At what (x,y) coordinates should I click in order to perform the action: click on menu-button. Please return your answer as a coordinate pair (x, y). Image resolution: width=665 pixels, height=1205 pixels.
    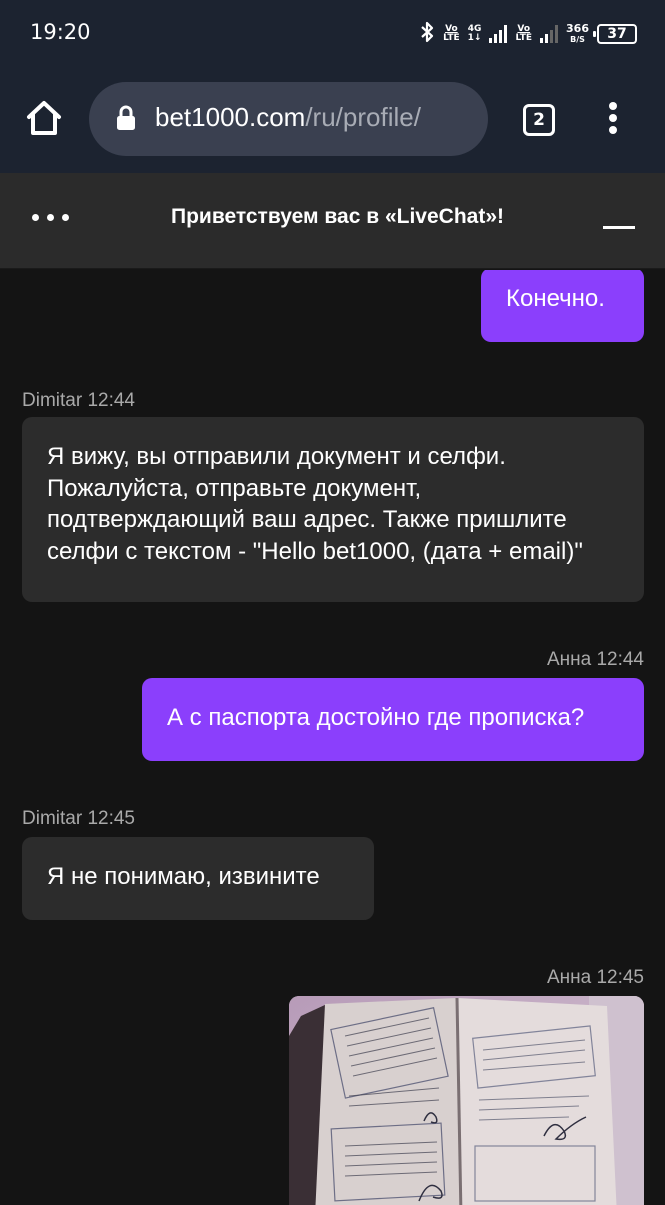
    Looking at the image, I should click on (613, 118).